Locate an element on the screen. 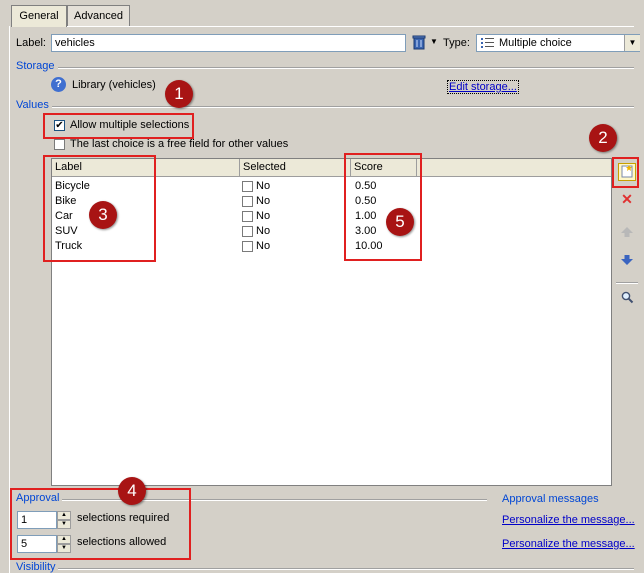 Image resolution: width=644 pixels, height=573 pixels. storage-divider is located at coordinates (346, 68).